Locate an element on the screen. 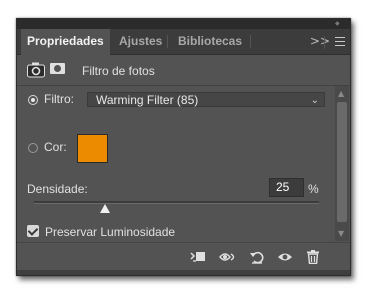 This screenshot has height=292, width=366. reset-icon is located at coordinates (257, 257).